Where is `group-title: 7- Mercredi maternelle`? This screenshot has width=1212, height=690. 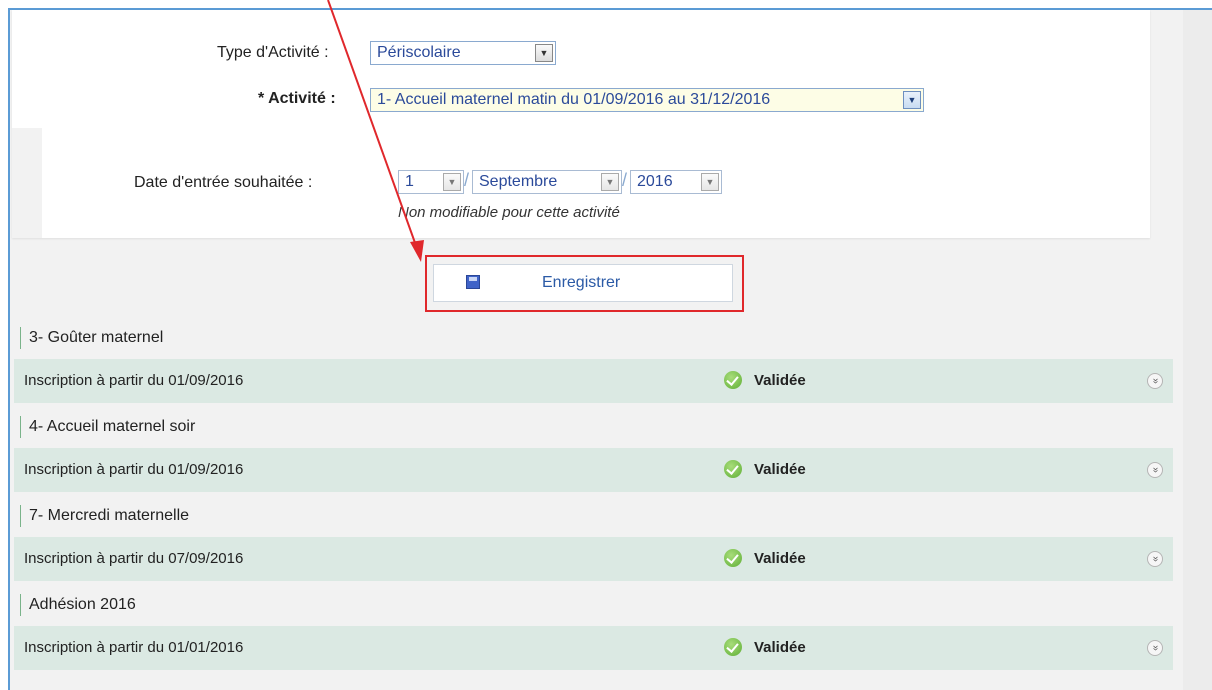
group-title: 7- Mercredi maternelle is located at coordinates (104, 516).